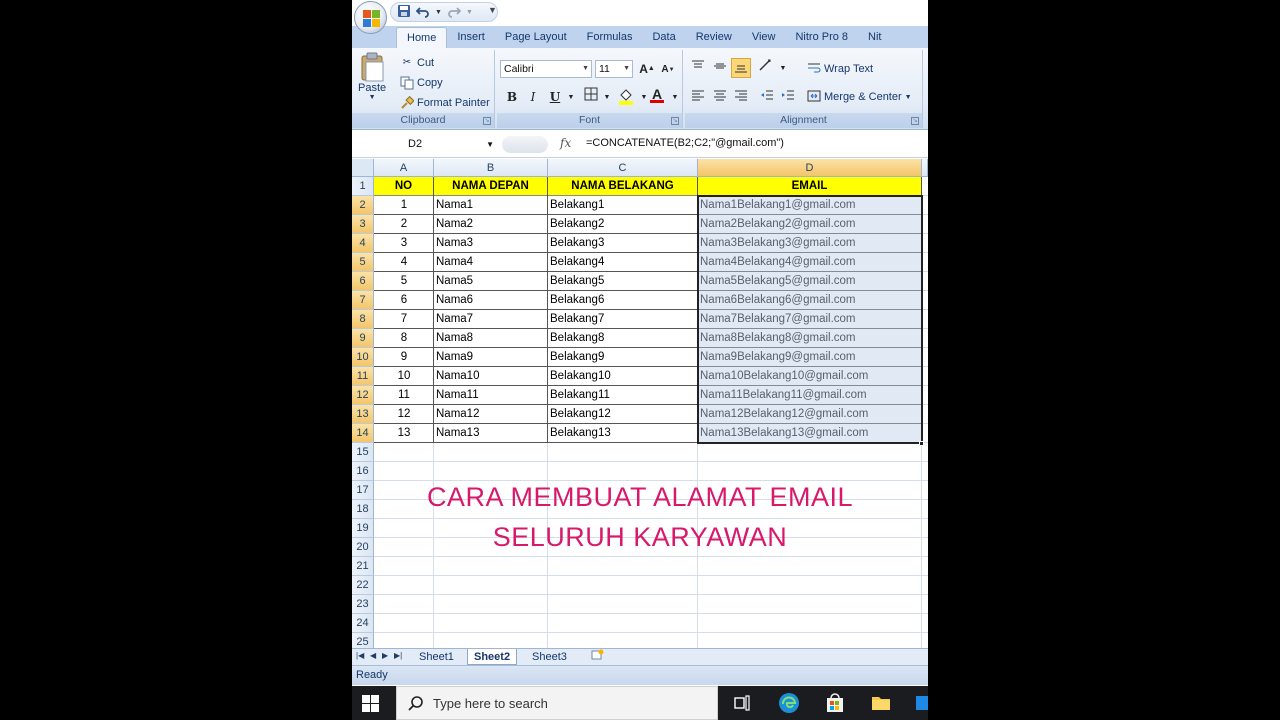 The width and height of the screenshot is (1280, 720). What do you see at coordinates (425, 144) in the screenshot?
I see `name-box: D2 ▼` at bounding box center [425, 144].